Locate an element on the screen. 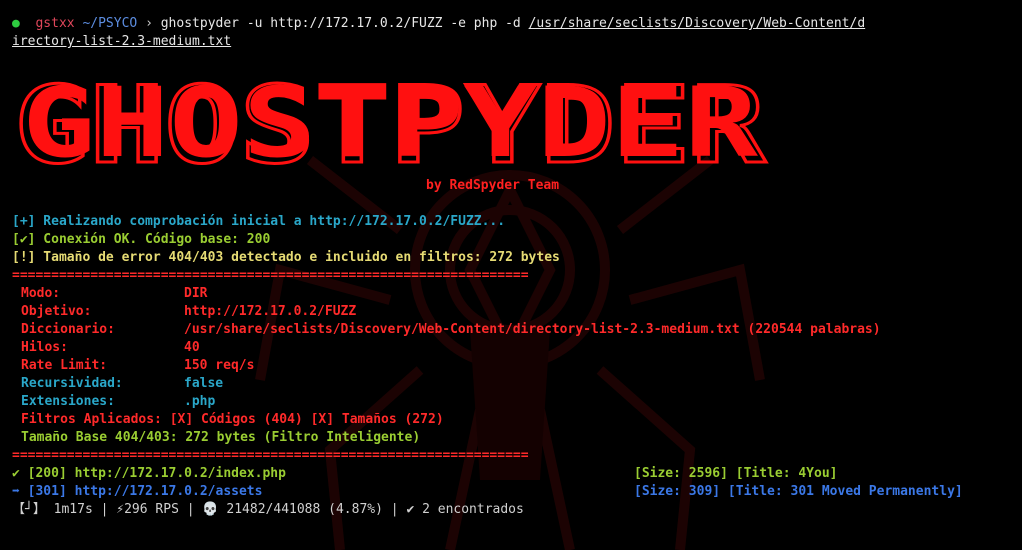 Image resolution: width=1022 pixels, height=550 pixels. config-value: false is located at coordinates (204, 383).